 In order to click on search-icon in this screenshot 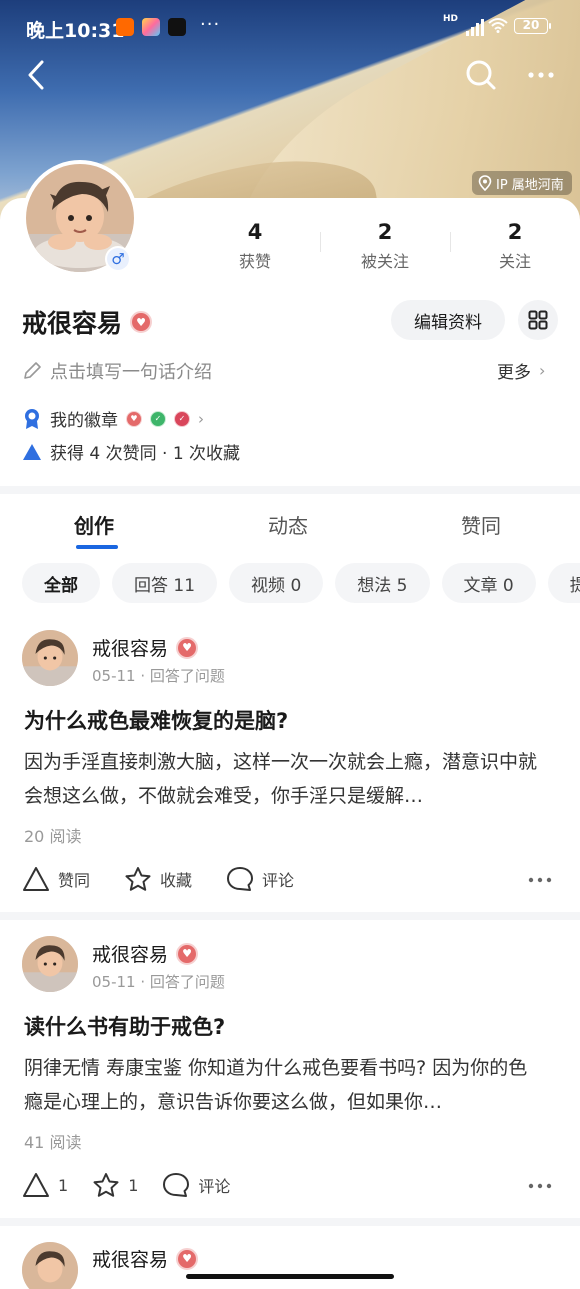, I will do `click(481, 75)`.